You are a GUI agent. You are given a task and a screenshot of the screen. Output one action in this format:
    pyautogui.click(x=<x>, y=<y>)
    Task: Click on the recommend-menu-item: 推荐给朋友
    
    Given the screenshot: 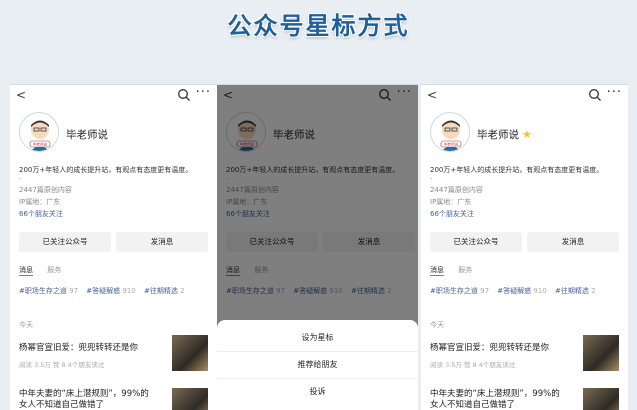 What is the action you would take?
    pyautogui.click(x=317, y=364)
    